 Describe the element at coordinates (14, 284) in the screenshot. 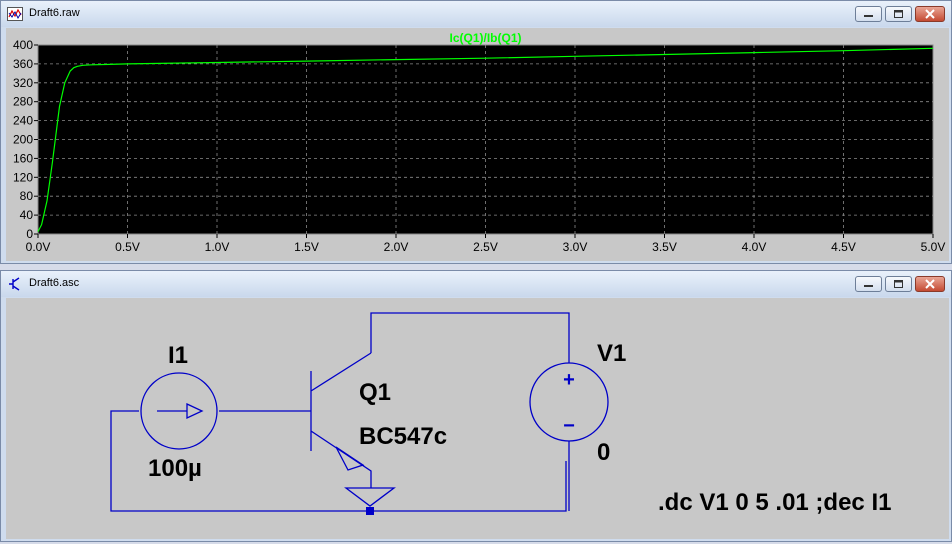

I see `transistor-icon` at that location.